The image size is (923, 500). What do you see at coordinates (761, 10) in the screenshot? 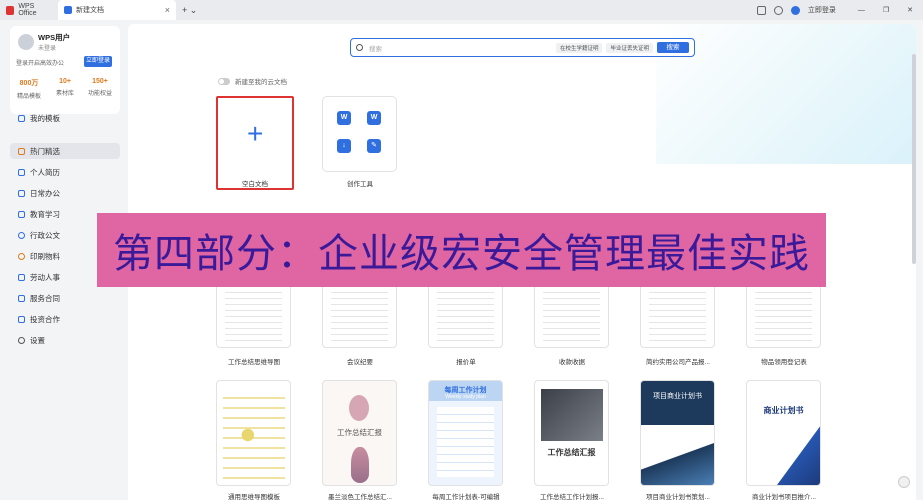
I see `window-layout-icon` at bounding box center [761, 10].